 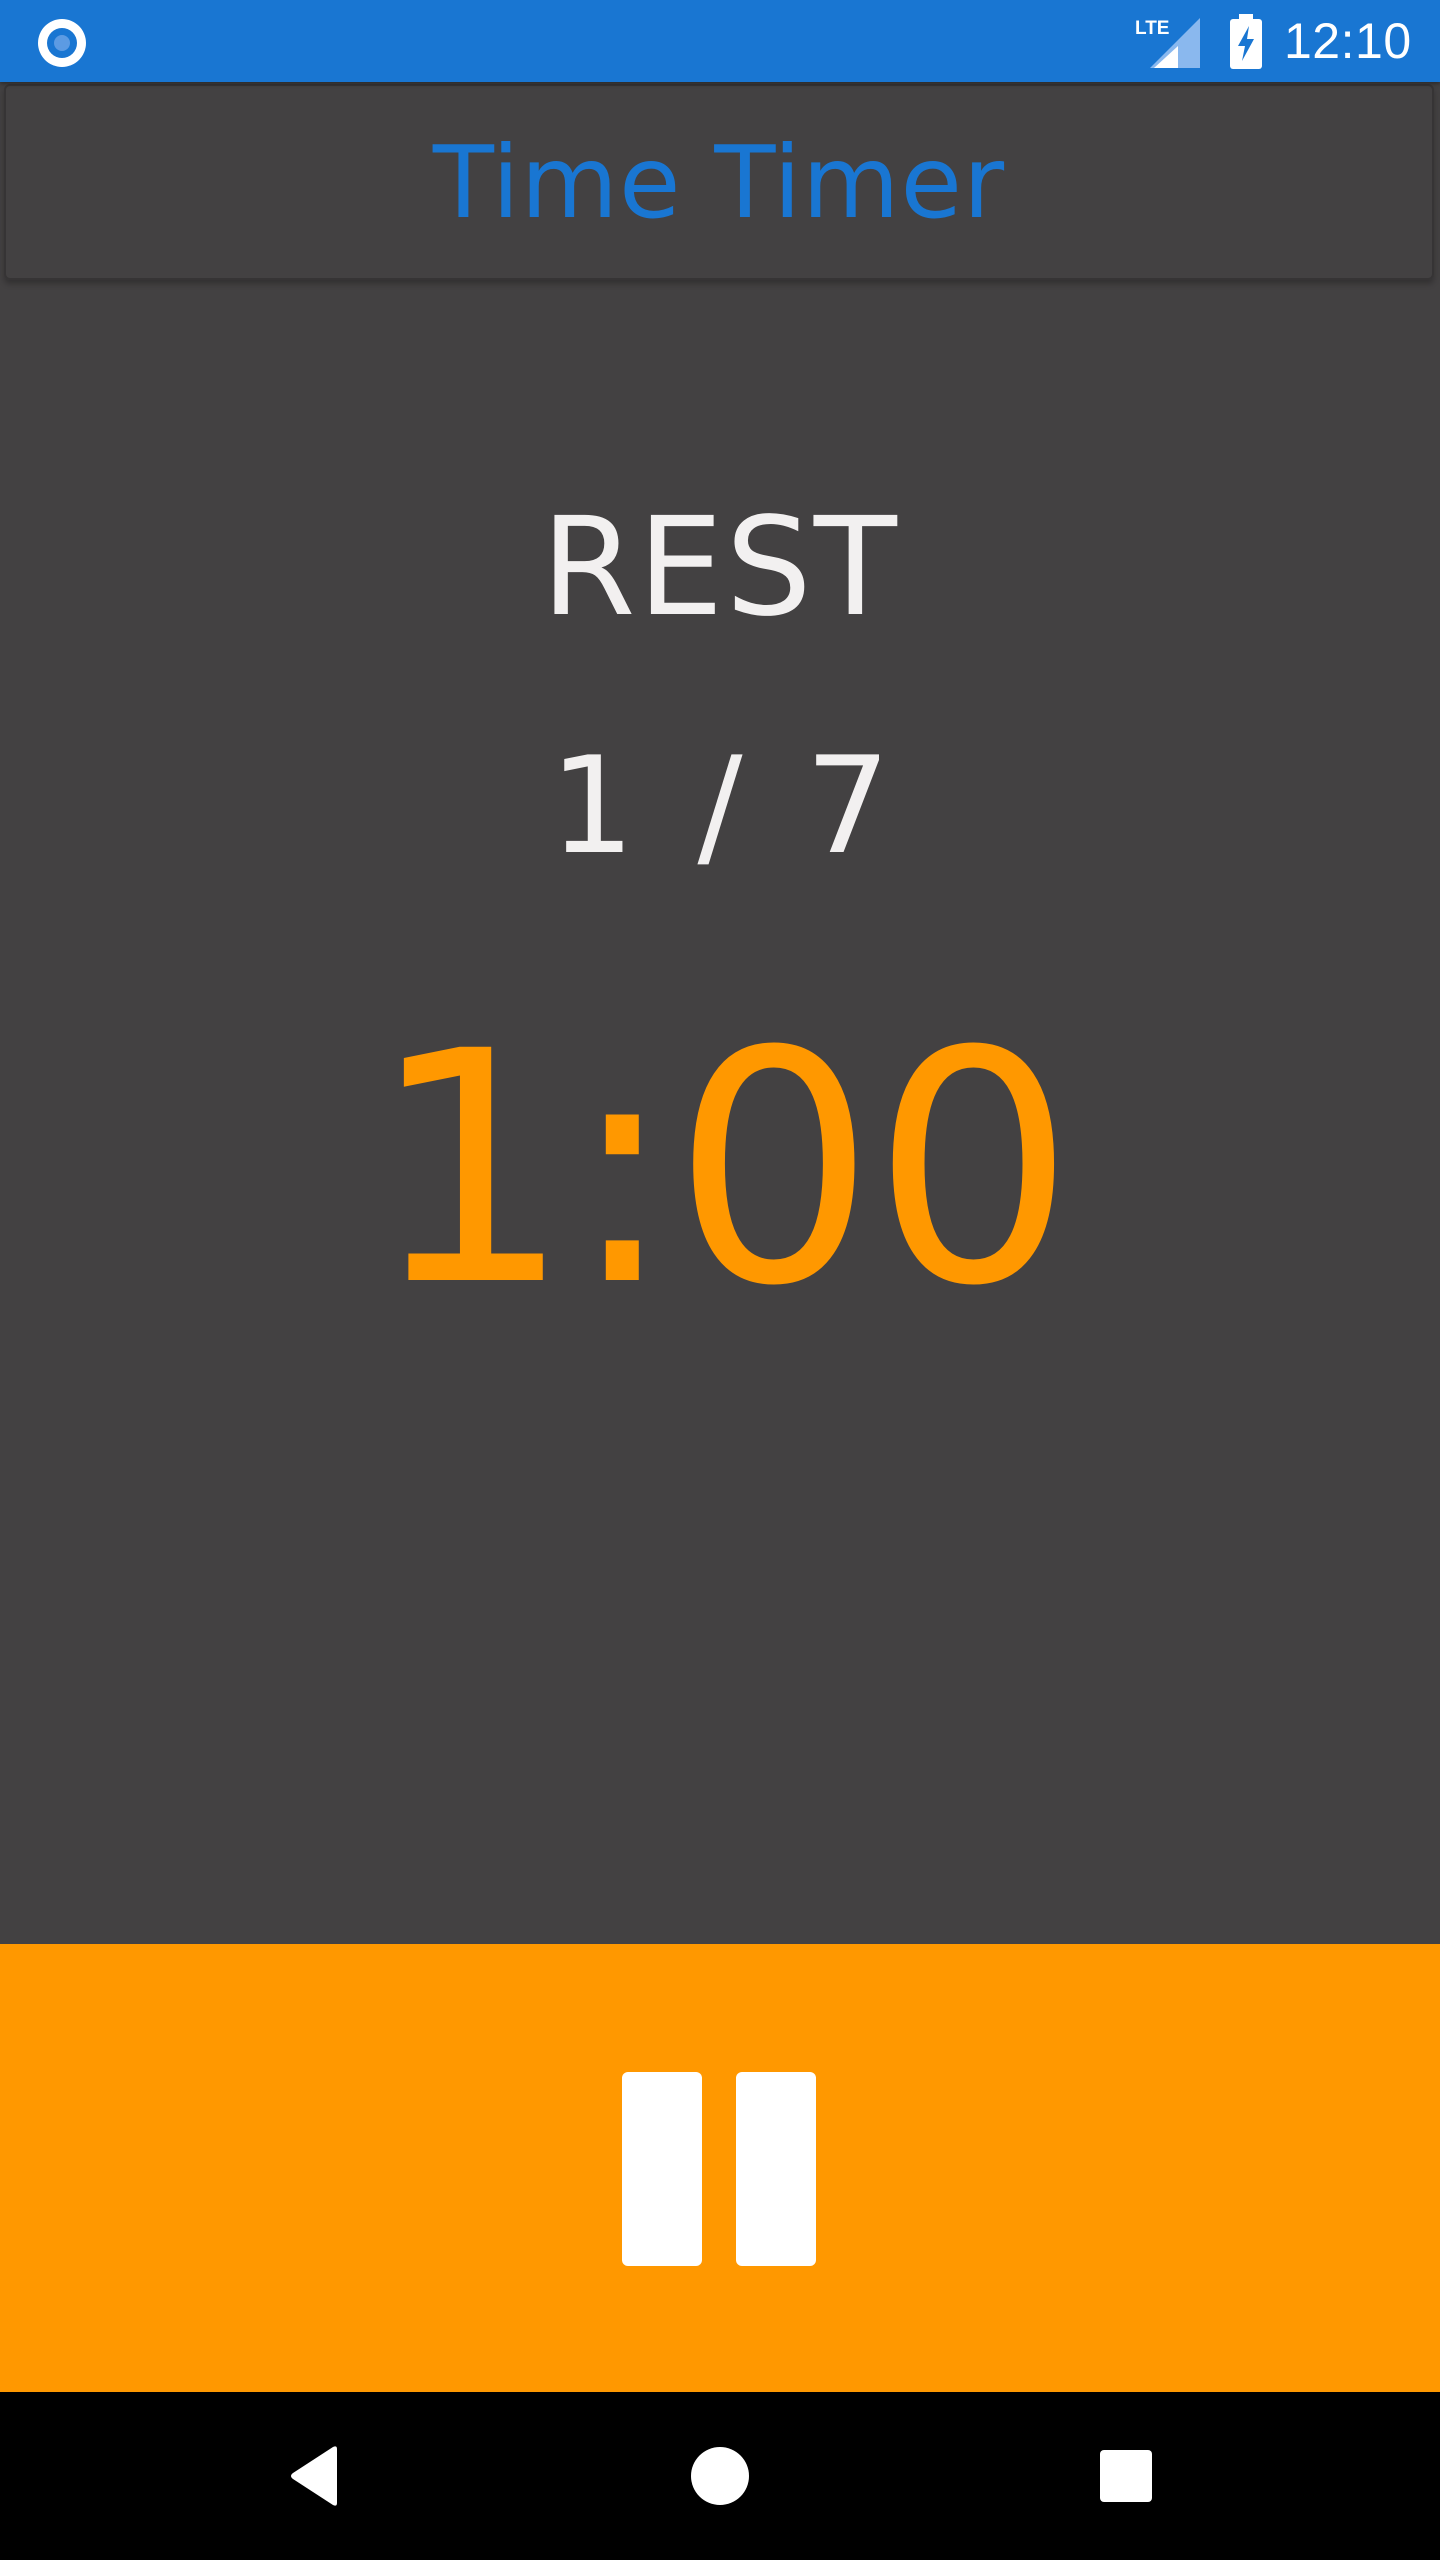 I want to click on app-bar: Time Timer, so click(x=719, y=182).